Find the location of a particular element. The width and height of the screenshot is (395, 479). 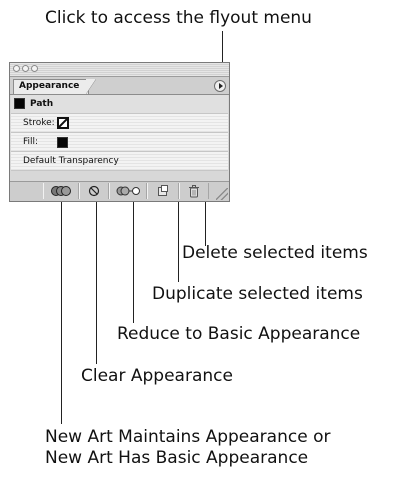

callout-duplicate-selected: Duplicate selected items is located at coordinates (257, 294).